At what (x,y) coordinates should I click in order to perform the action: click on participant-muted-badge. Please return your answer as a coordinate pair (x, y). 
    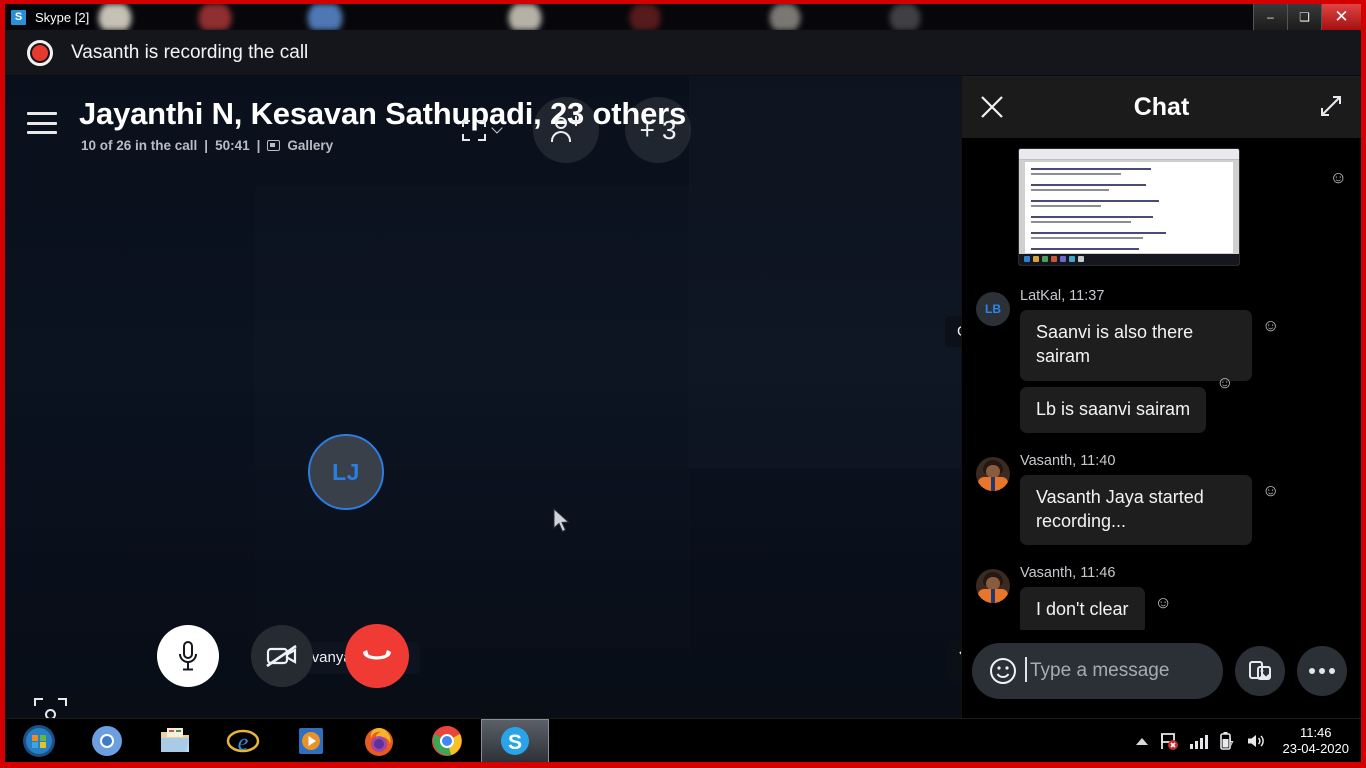
    Looking at the image, I should click on (954, 661).